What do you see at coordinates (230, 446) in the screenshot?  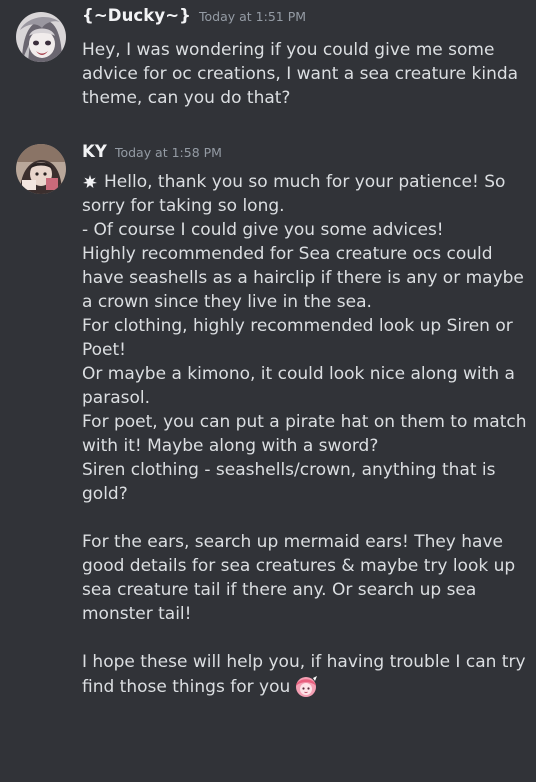 I see `message-line: with it! Maybe along with a sword?` at bounding box center [230, 446].